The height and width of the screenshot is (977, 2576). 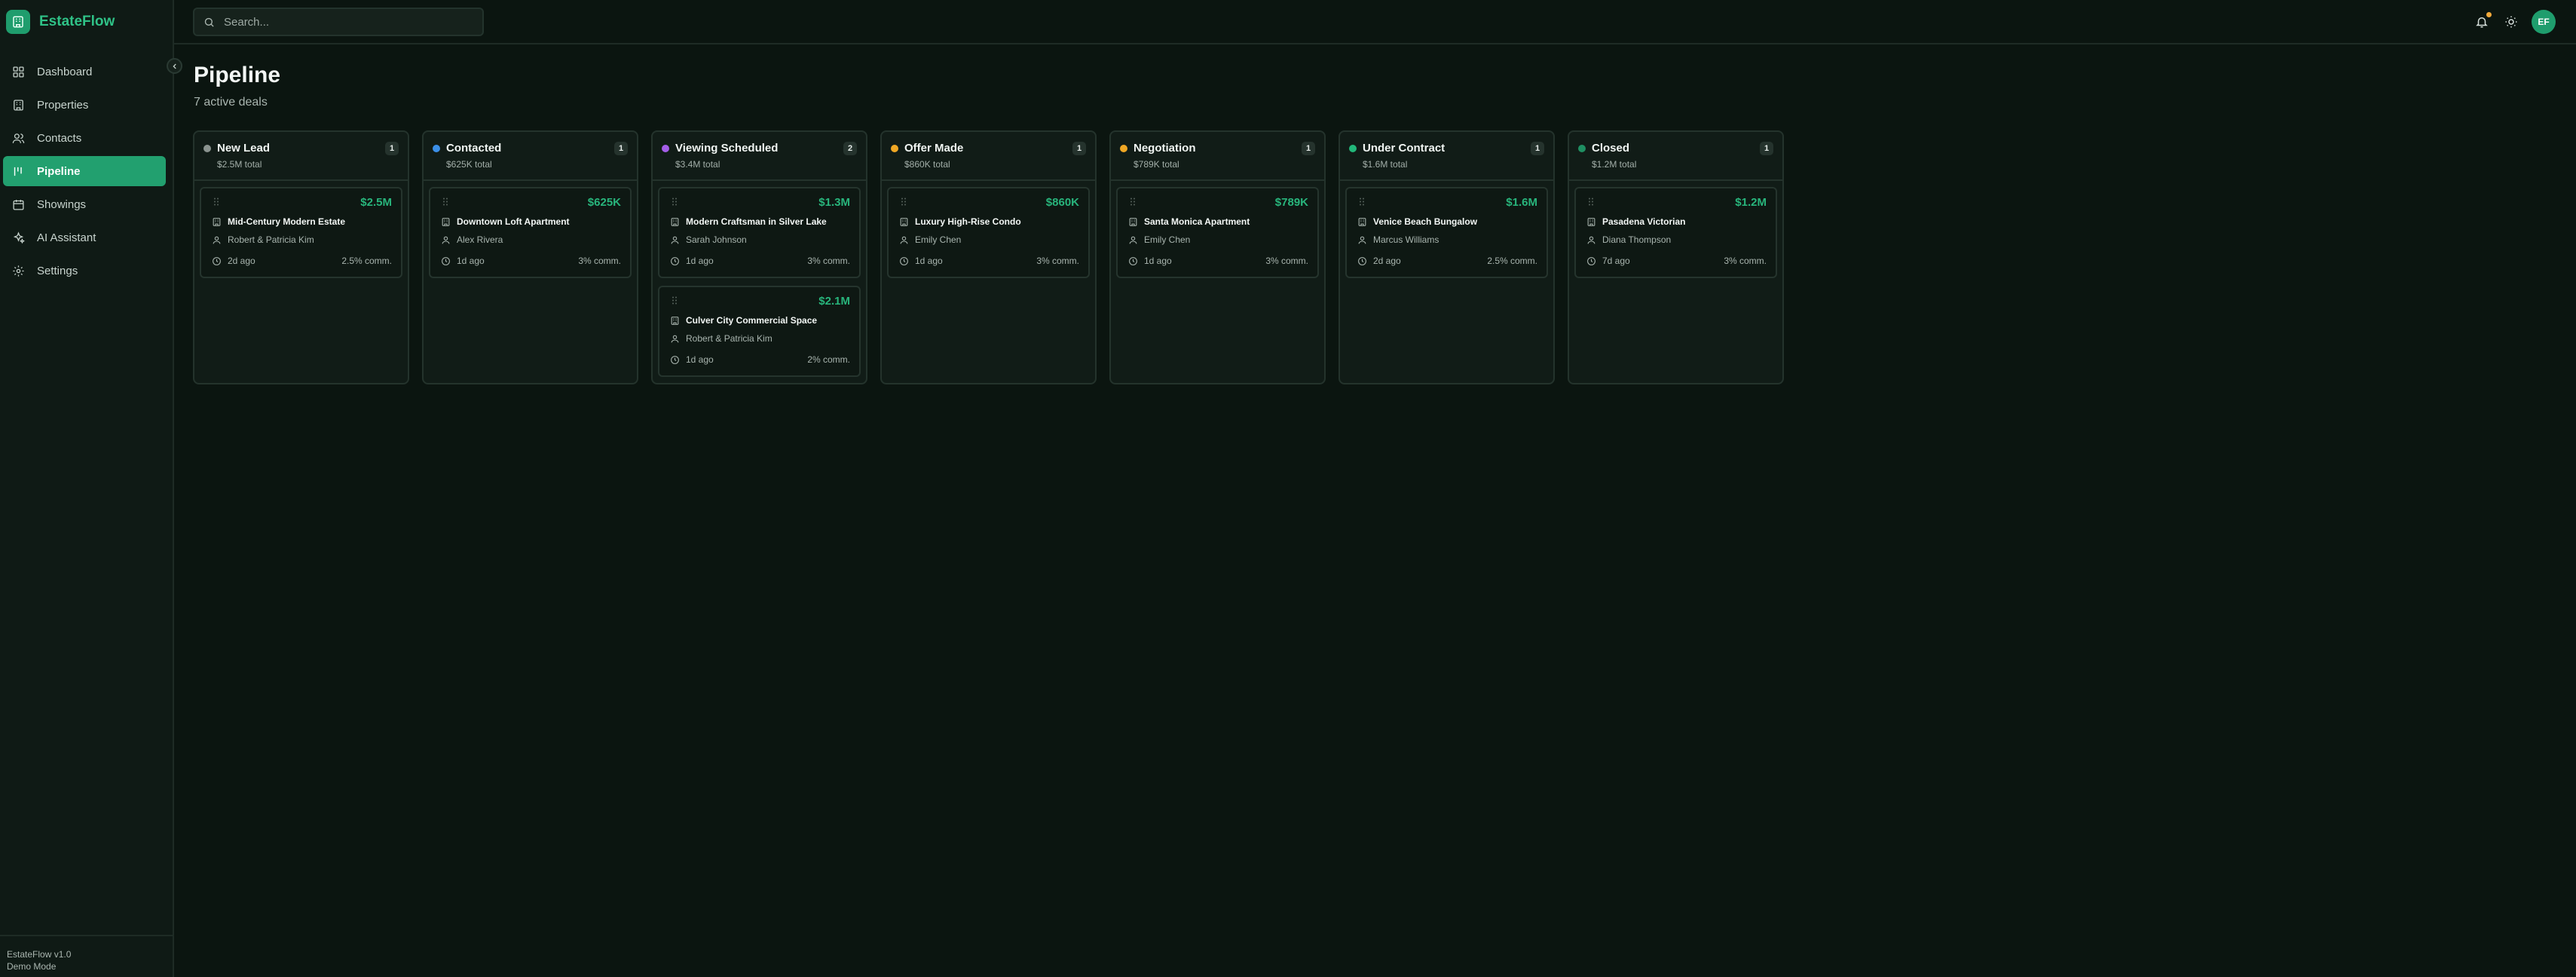 I want to click on column-header: New Lead $2.5M total 1, so click(x=301, y=156).